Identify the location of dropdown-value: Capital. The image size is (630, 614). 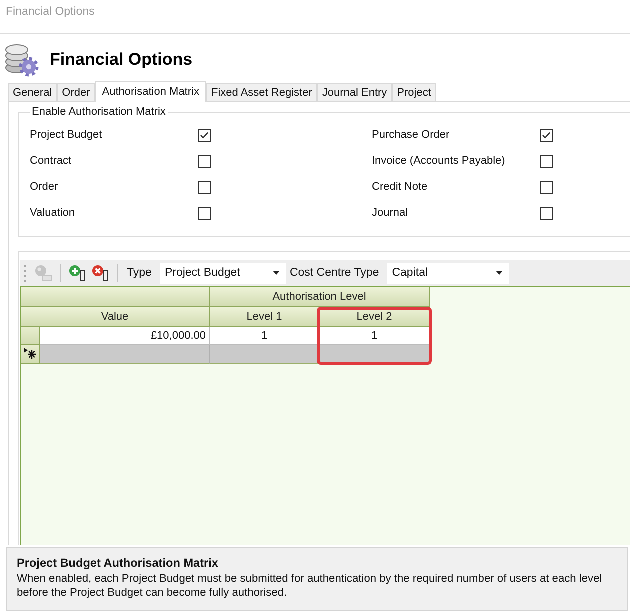
(410, 273).